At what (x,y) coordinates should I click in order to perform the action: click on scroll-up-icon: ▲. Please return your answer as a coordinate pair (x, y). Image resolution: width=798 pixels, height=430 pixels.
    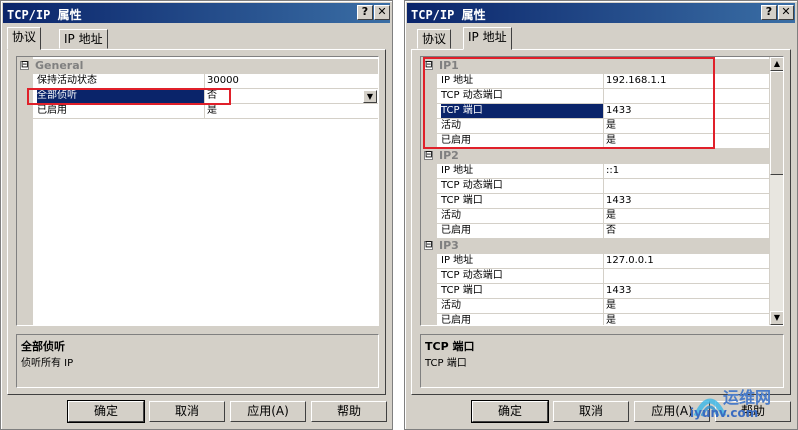
    Looking at the image, I should click on (776, 64).